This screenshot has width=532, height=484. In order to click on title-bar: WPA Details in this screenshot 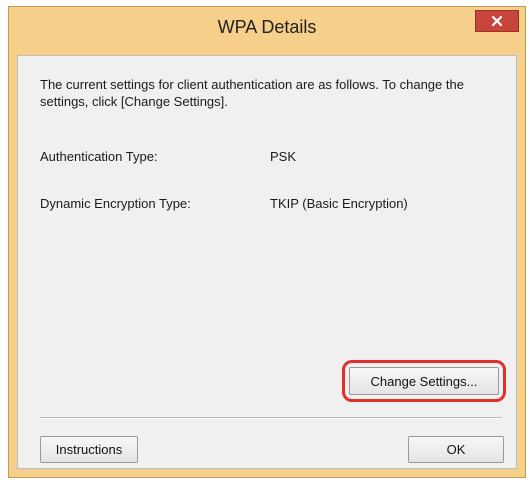, I will do `click(267, 31)`.